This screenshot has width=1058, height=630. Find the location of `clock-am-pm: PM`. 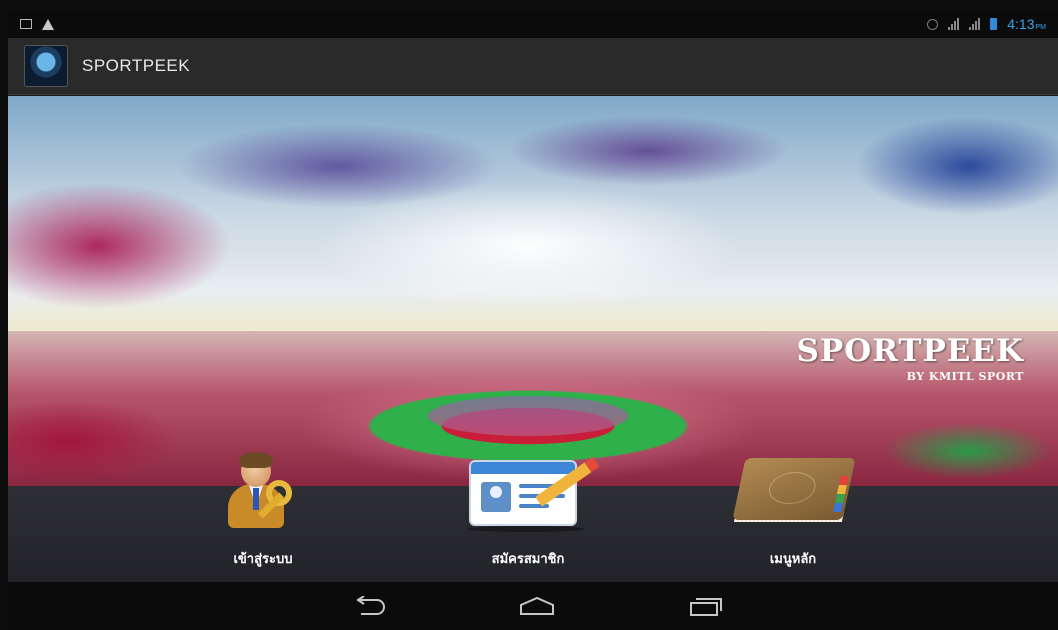

clock-am-pm: PM is located at coordinates (1041, 27).